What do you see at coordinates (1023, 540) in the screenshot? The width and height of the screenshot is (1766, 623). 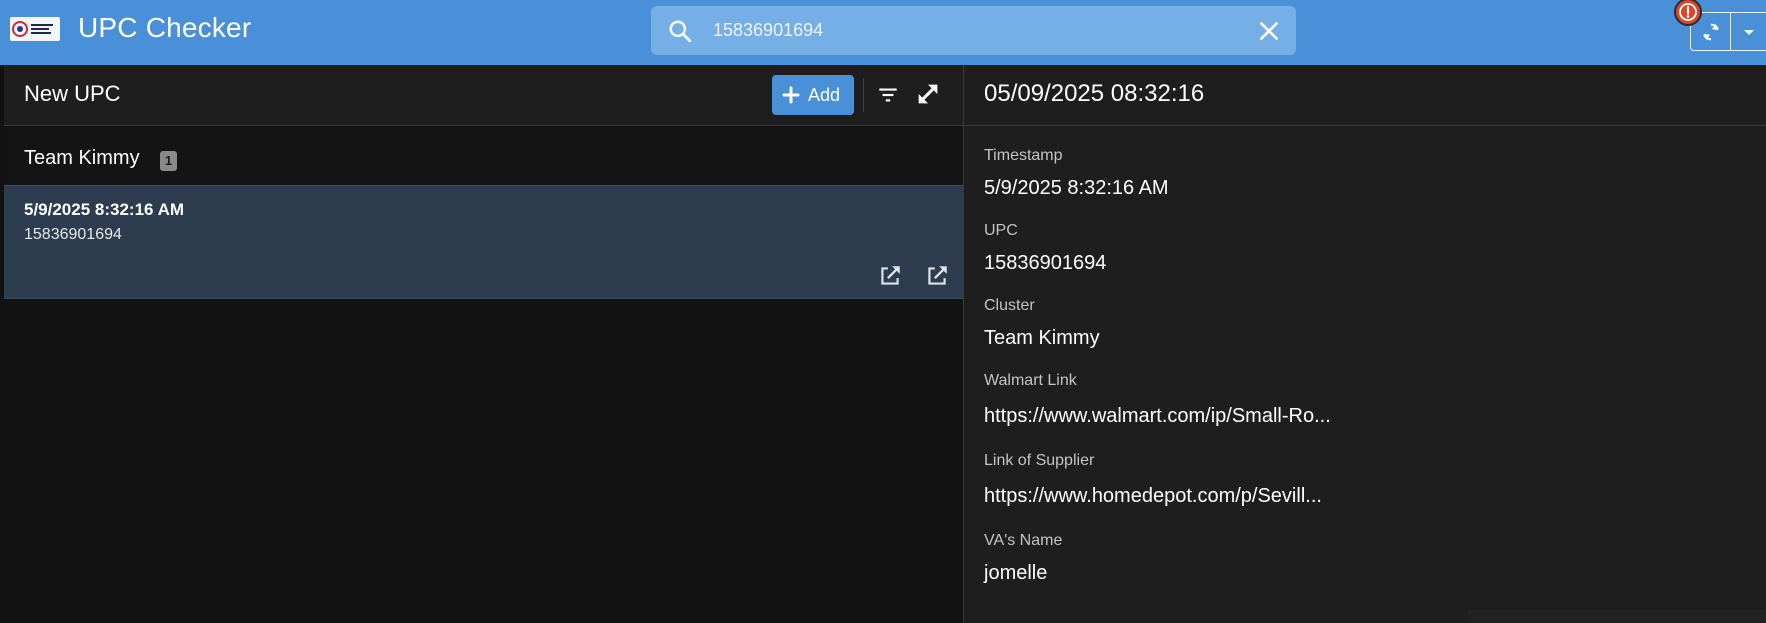 I see `va-name-label: VA's Name` at bounding box center [1023, 540].